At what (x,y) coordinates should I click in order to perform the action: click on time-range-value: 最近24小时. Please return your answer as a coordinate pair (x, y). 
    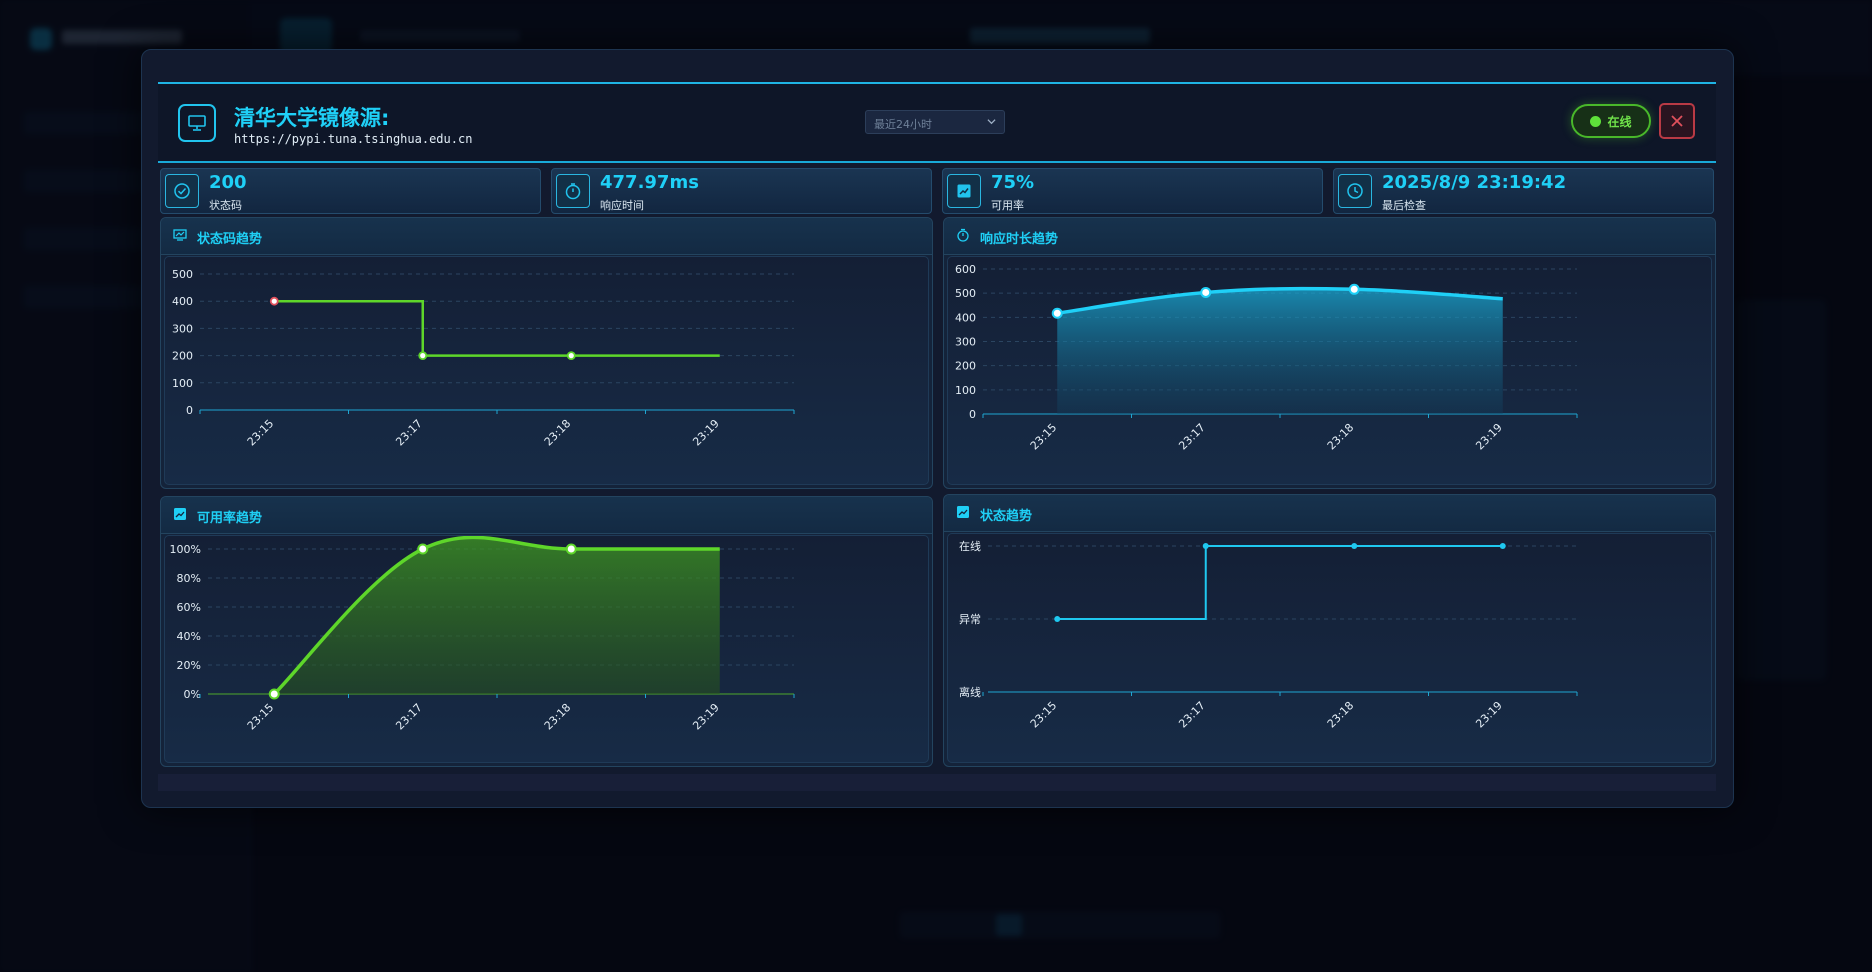
    Looking at the image, I should click on (903, 124).